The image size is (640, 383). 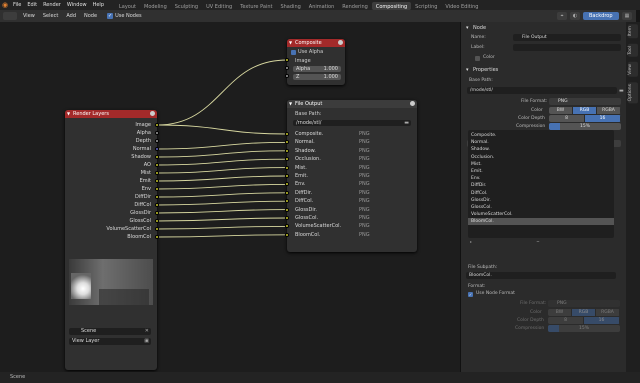 I want to click on slot-compression-slider: 15%, so click(x=584, y=328).